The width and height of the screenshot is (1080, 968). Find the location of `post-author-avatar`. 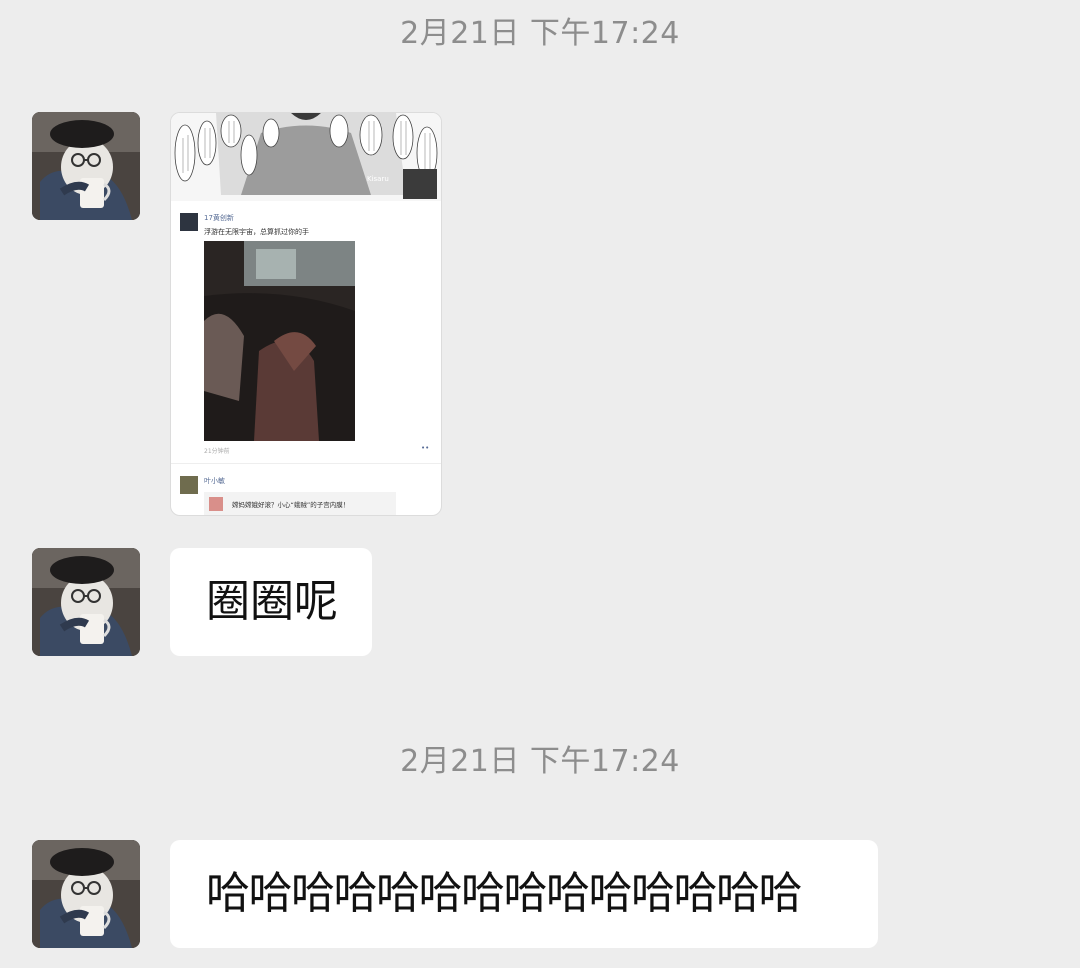

post-author-avatar is located at coordinates (189, 222).